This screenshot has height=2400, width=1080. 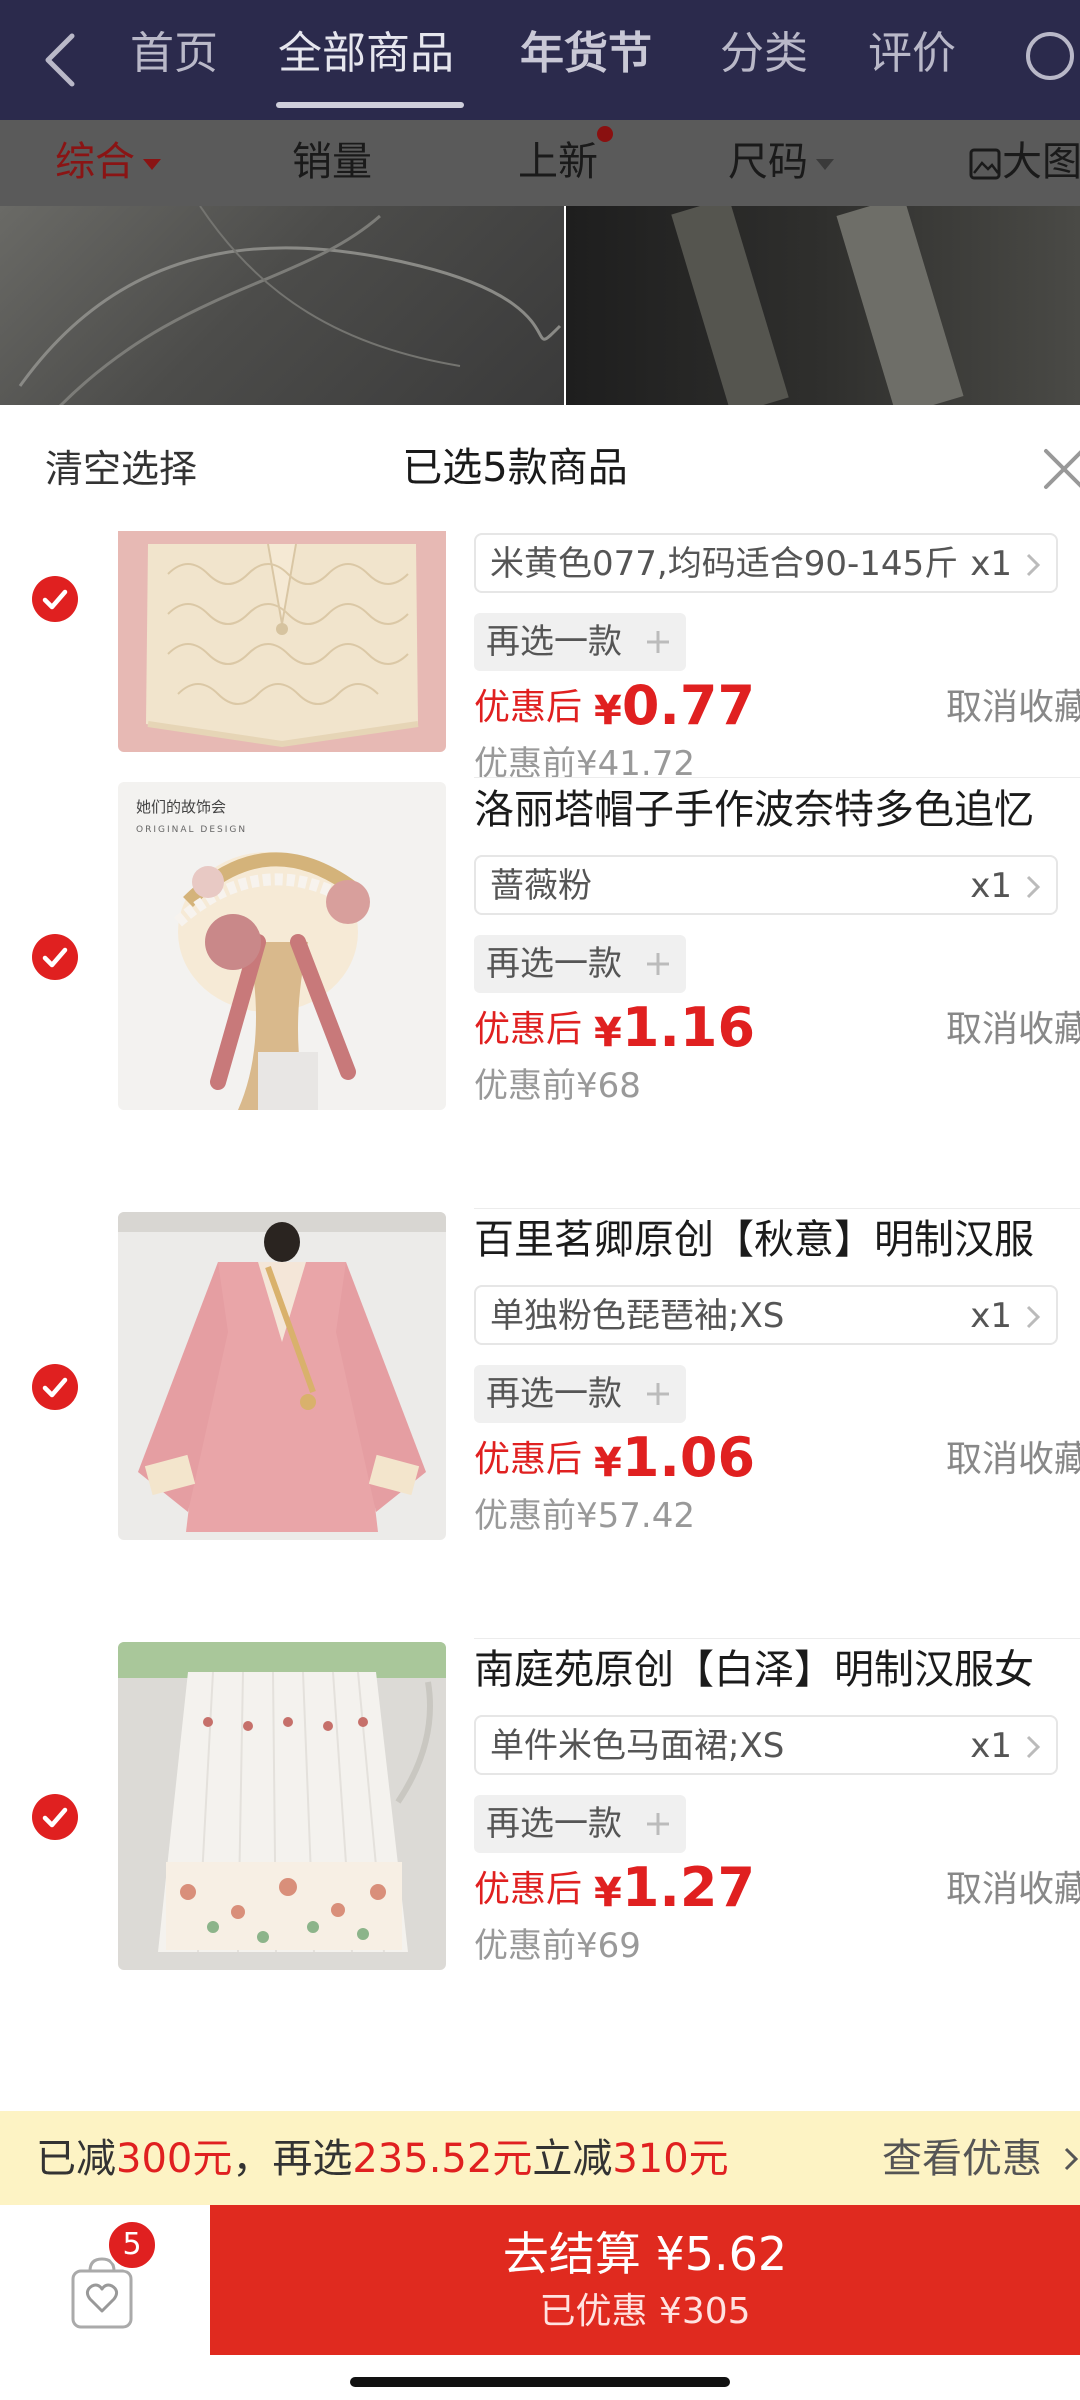 What do you see at coordinates (766, 1745) in the screenshot?
I see `sku-selector: 单件米色马面裙;XS x1` at bounding box center [766, 1745].